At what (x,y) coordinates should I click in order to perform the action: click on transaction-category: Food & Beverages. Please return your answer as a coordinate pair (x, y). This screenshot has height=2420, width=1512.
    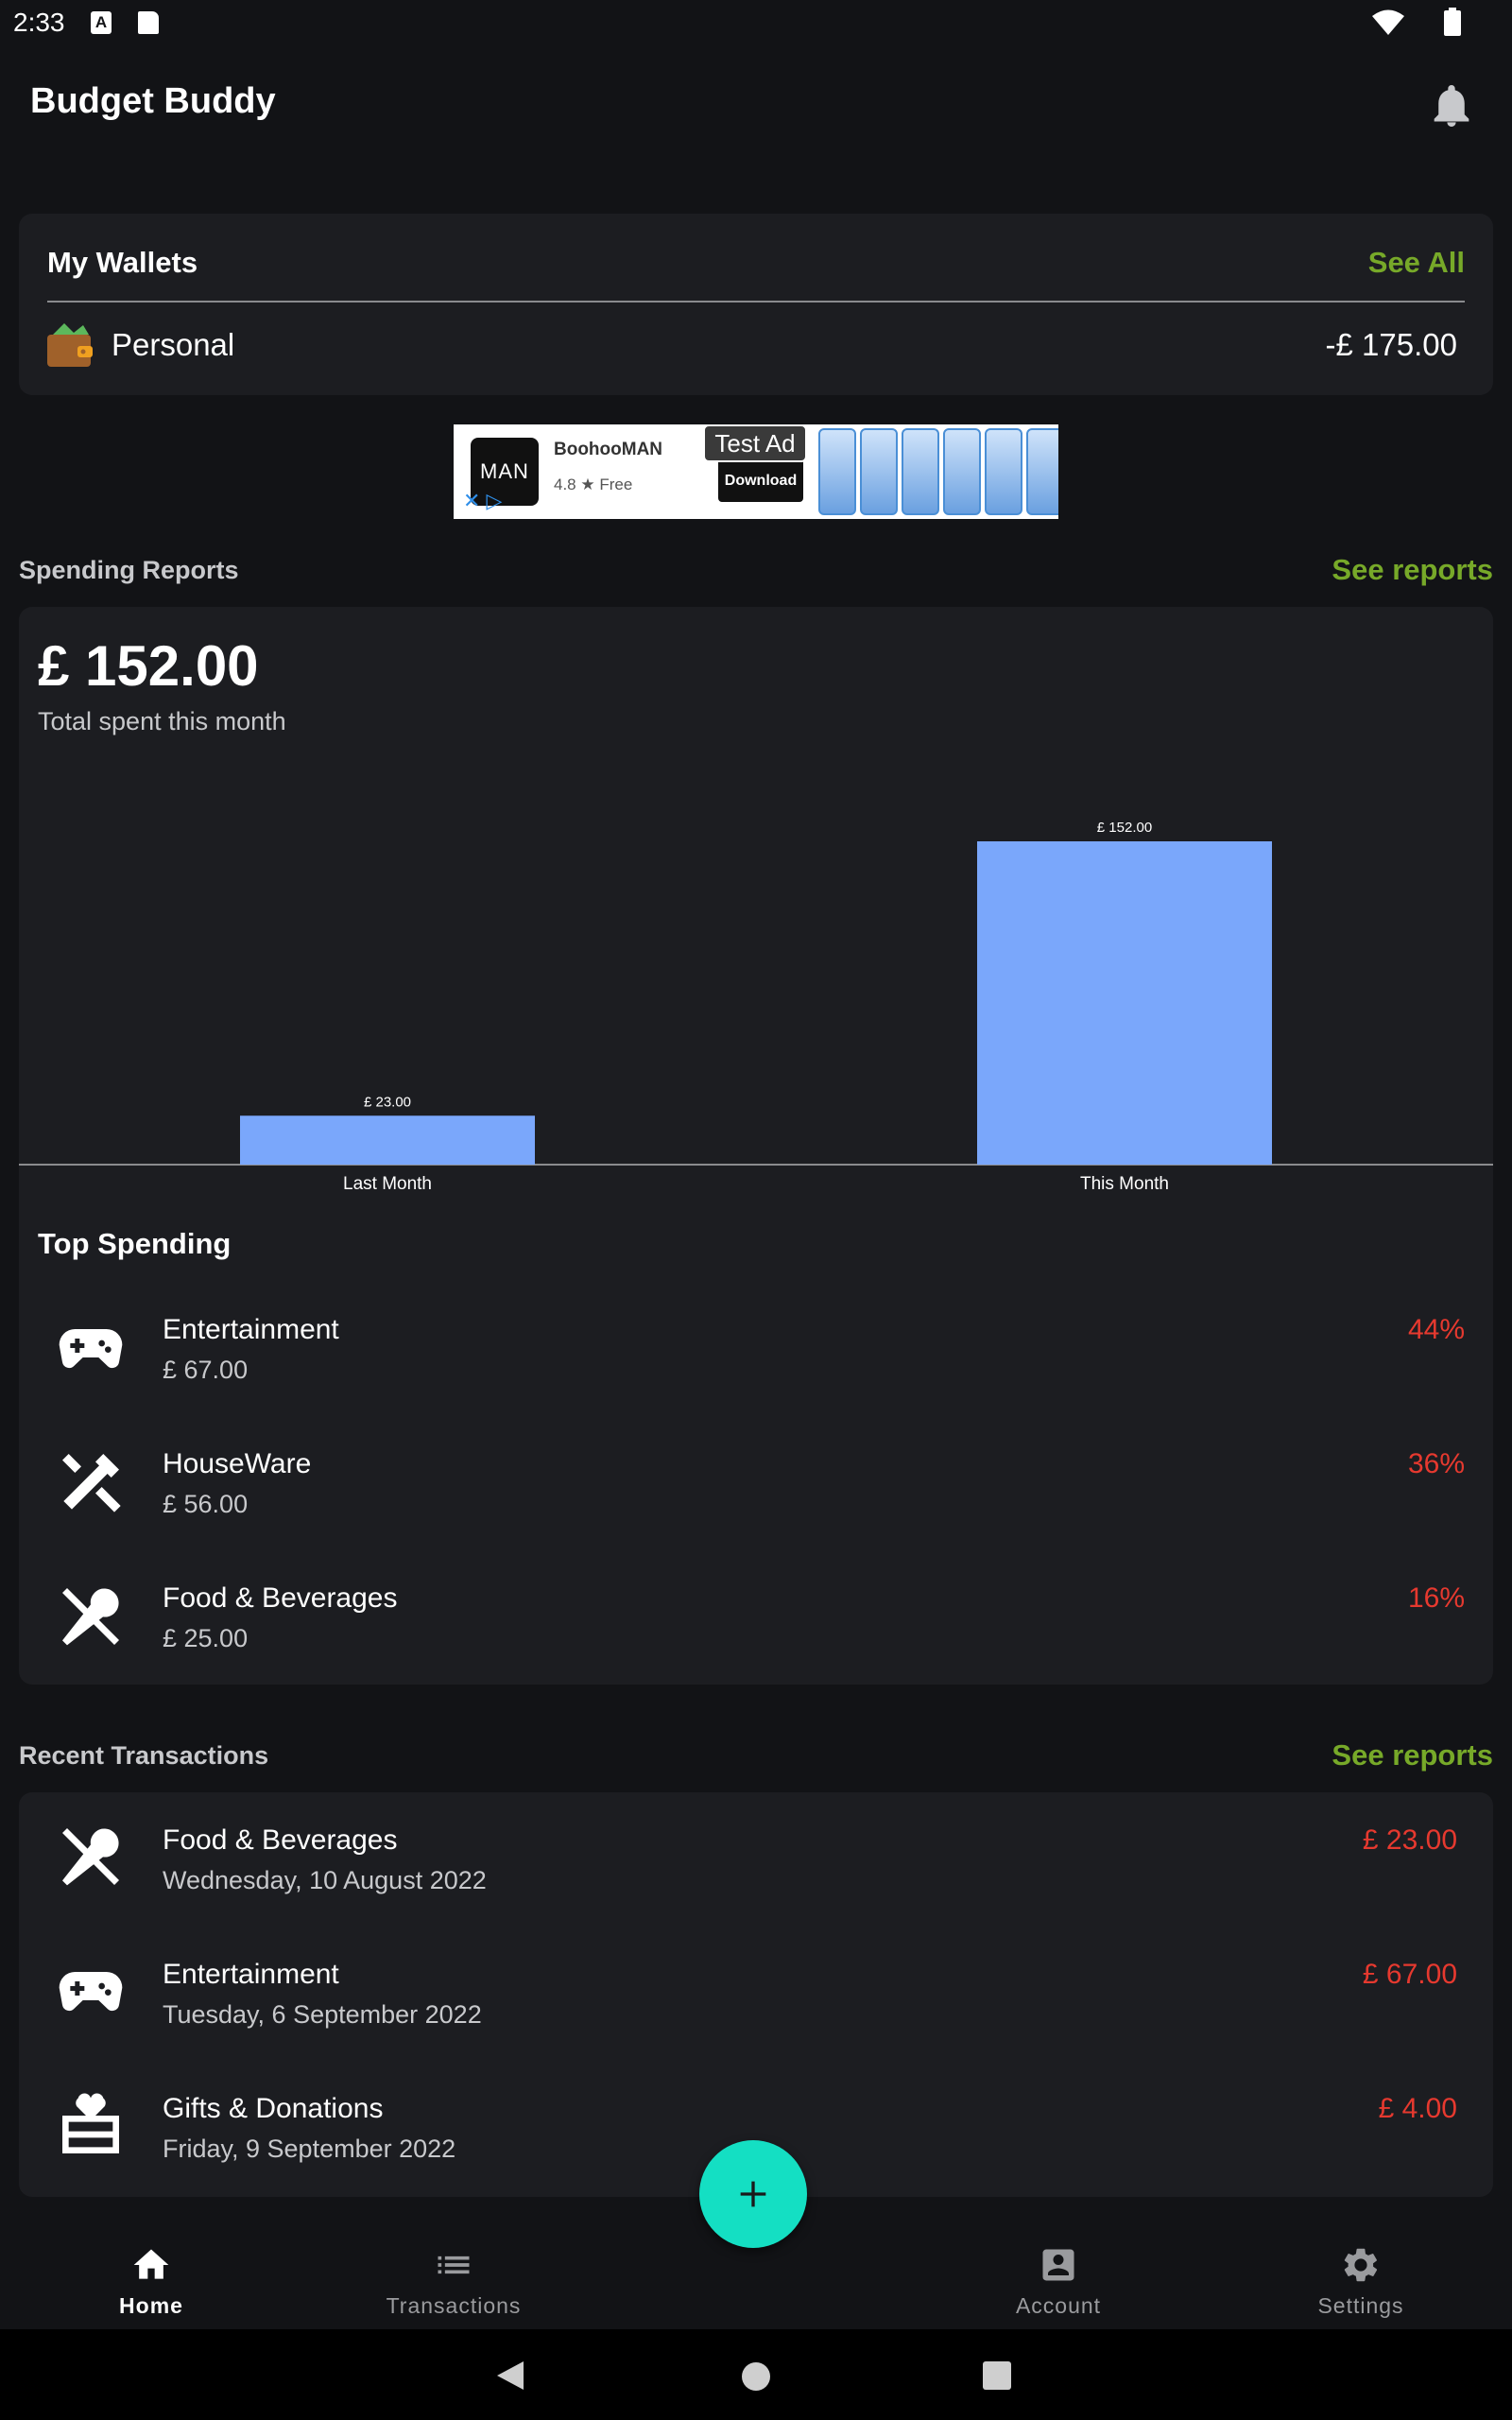
    Looking at the image, I should click on (280, 1840).